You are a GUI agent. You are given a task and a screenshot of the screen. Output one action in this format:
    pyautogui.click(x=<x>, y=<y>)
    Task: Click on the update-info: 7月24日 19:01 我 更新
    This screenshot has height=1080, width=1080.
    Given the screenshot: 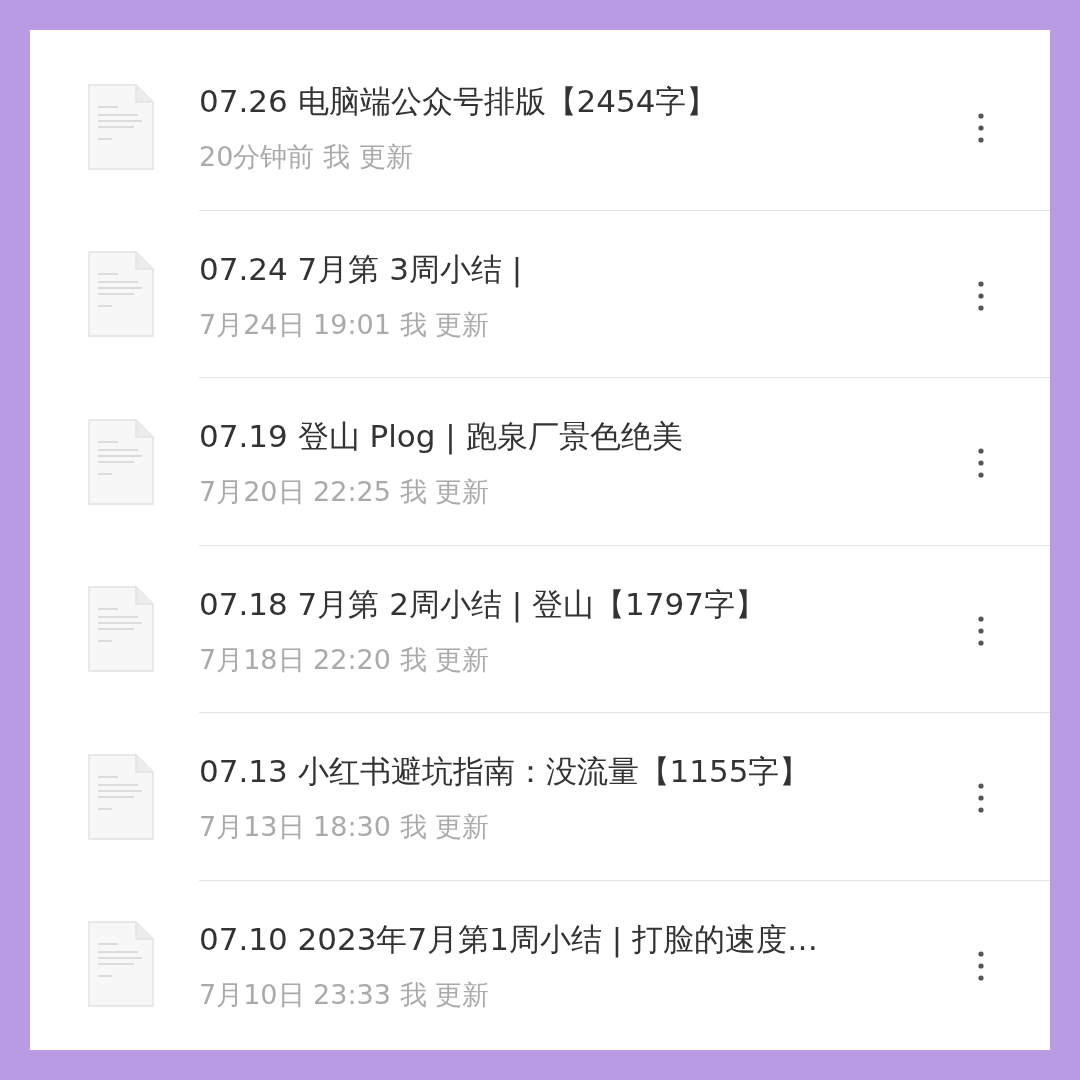 What is the action you would take?
    pyautogui.click(x=344, y=324)
    